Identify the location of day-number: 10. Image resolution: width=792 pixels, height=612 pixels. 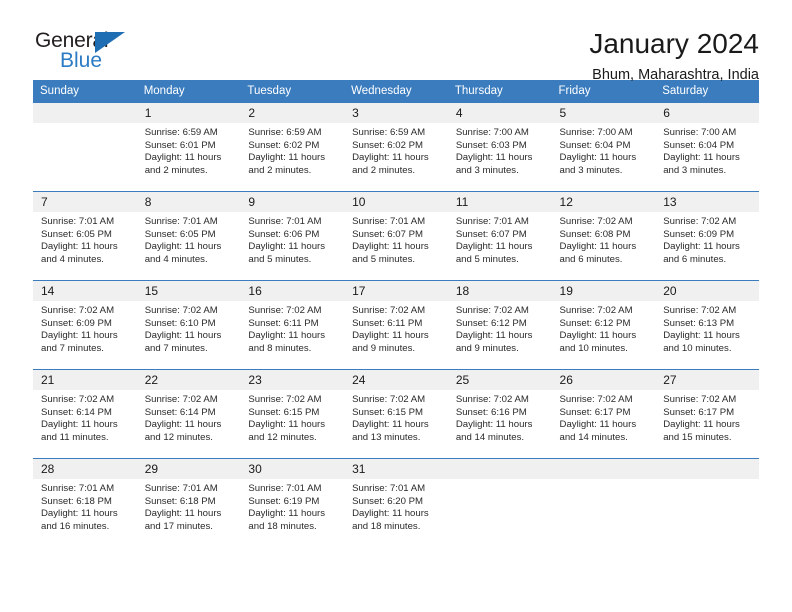
(396, 202).